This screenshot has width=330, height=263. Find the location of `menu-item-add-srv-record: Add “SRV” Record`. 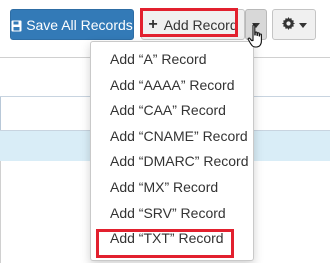

menu-item-add-srv-record: Add “SRV” Record is located at coordinates (172, 214).